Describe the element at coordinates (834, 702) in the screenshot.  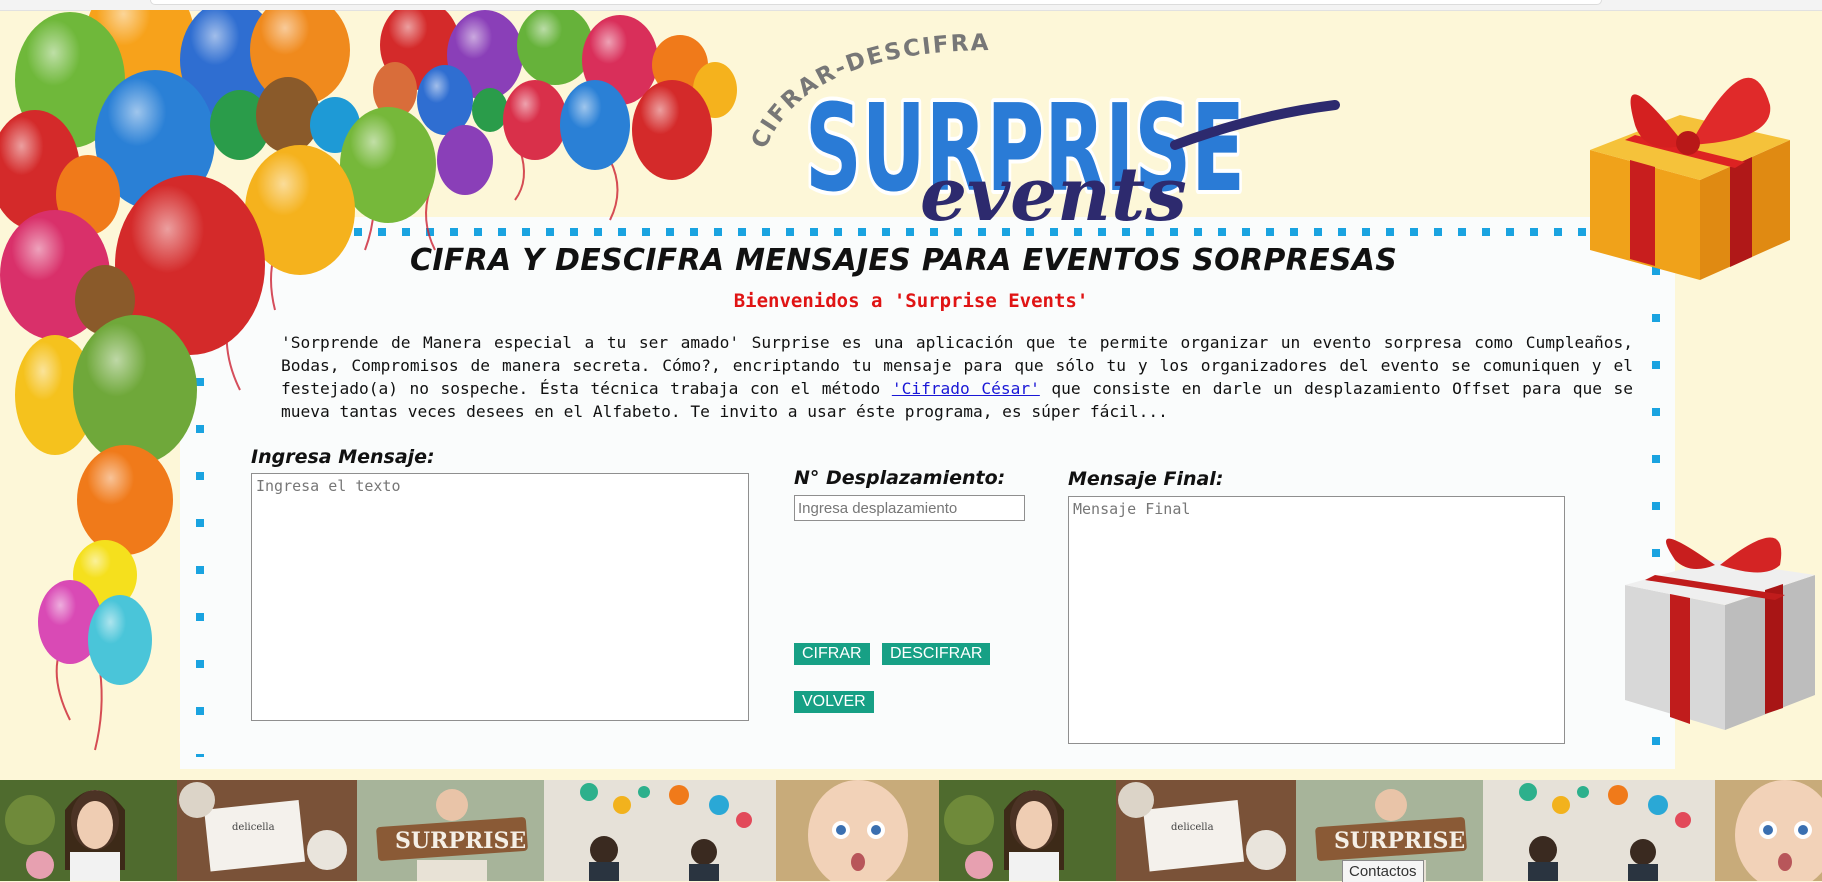
I see `back-button: VOLVER` at that location.